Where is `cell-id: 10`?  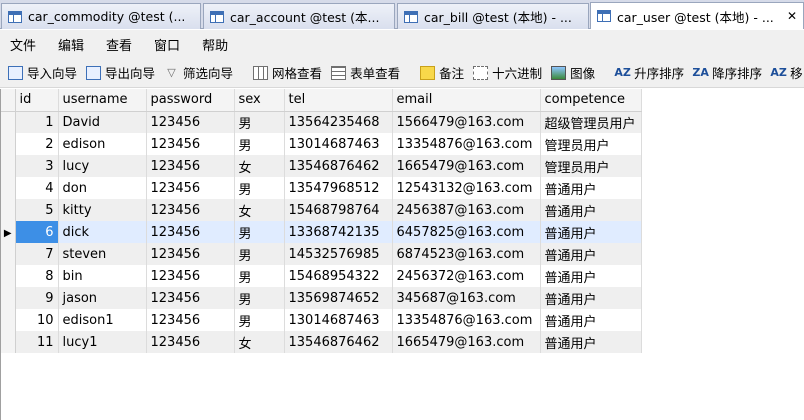 cell-id: 10 is located at coordinates (37, 320).